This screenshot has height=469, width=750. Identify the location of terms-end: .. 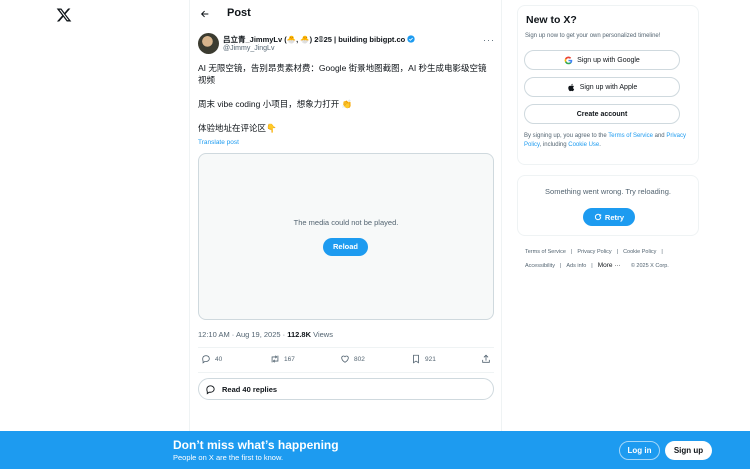
(600, 145).